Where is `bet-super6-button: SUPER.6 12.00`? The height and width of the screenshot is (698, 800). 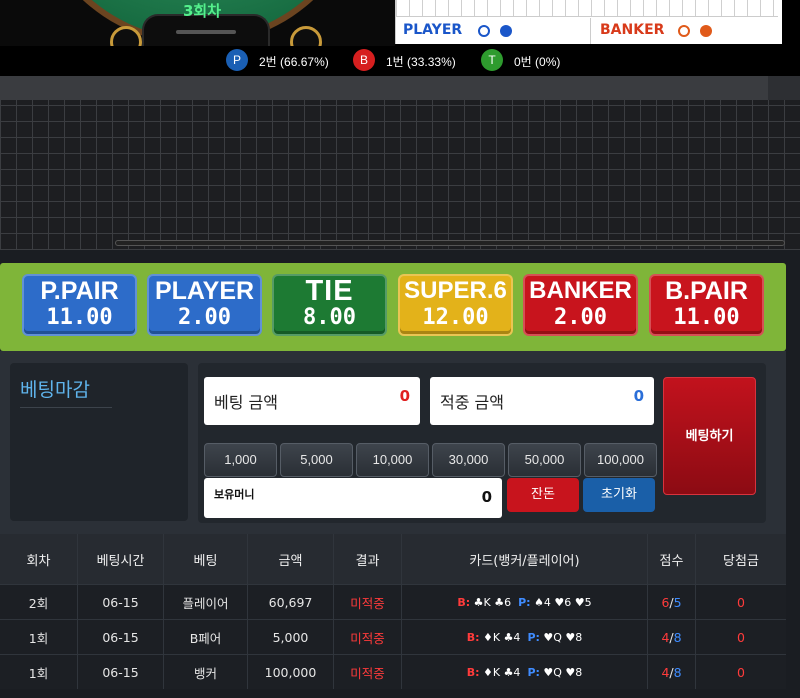 bet-super6-button: SUPER.6 12.00 is located at coordinates (455, 305).